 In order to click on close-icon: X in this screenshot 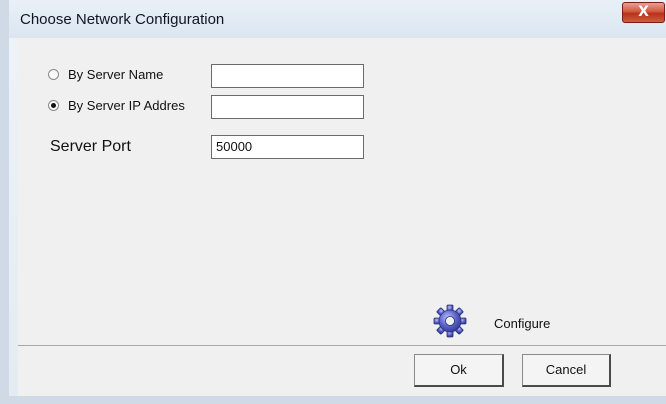, I will do `click(643, 12)`.